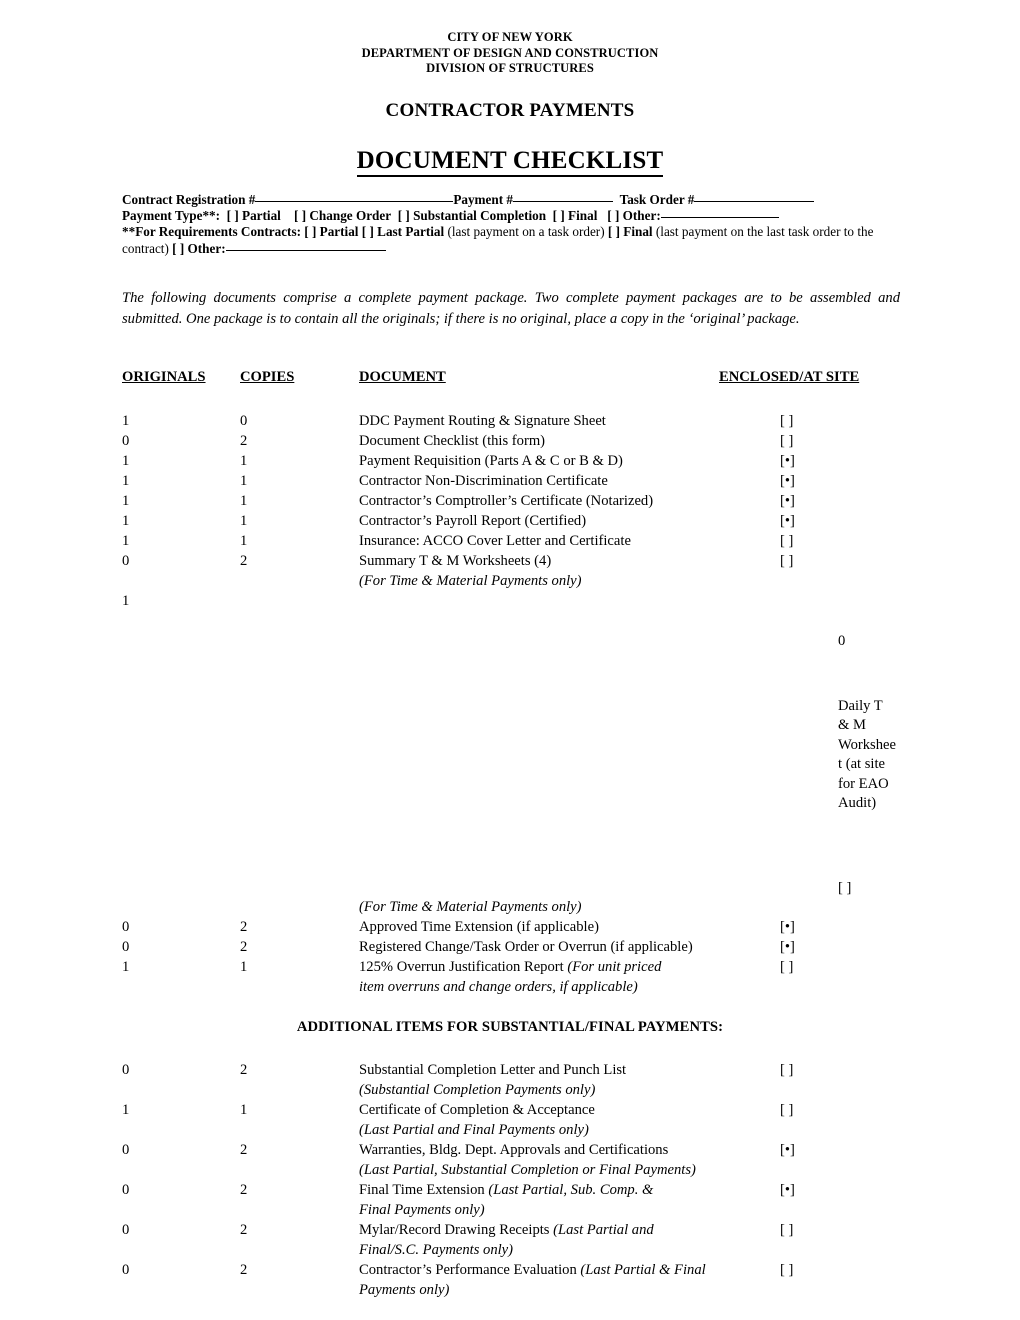 This screenshot has width=1020, height=1320. What do you see at coordinates (254, 215) in the screenshot?
I see `checkbox-partial: [ ] Partial` at bounding box center [254, 215].